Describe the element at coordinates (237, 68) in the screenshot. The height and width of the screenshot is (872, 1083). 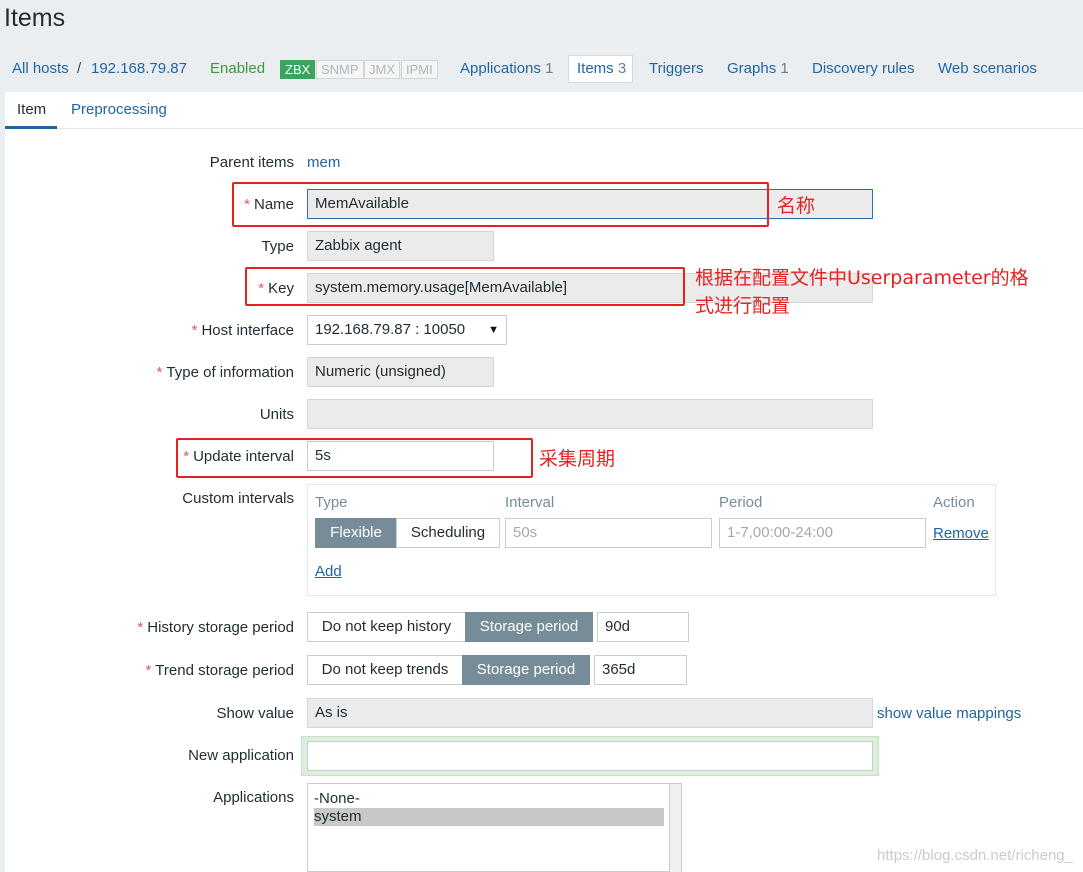
I see `host-status-enabled: Enabled` at that location.